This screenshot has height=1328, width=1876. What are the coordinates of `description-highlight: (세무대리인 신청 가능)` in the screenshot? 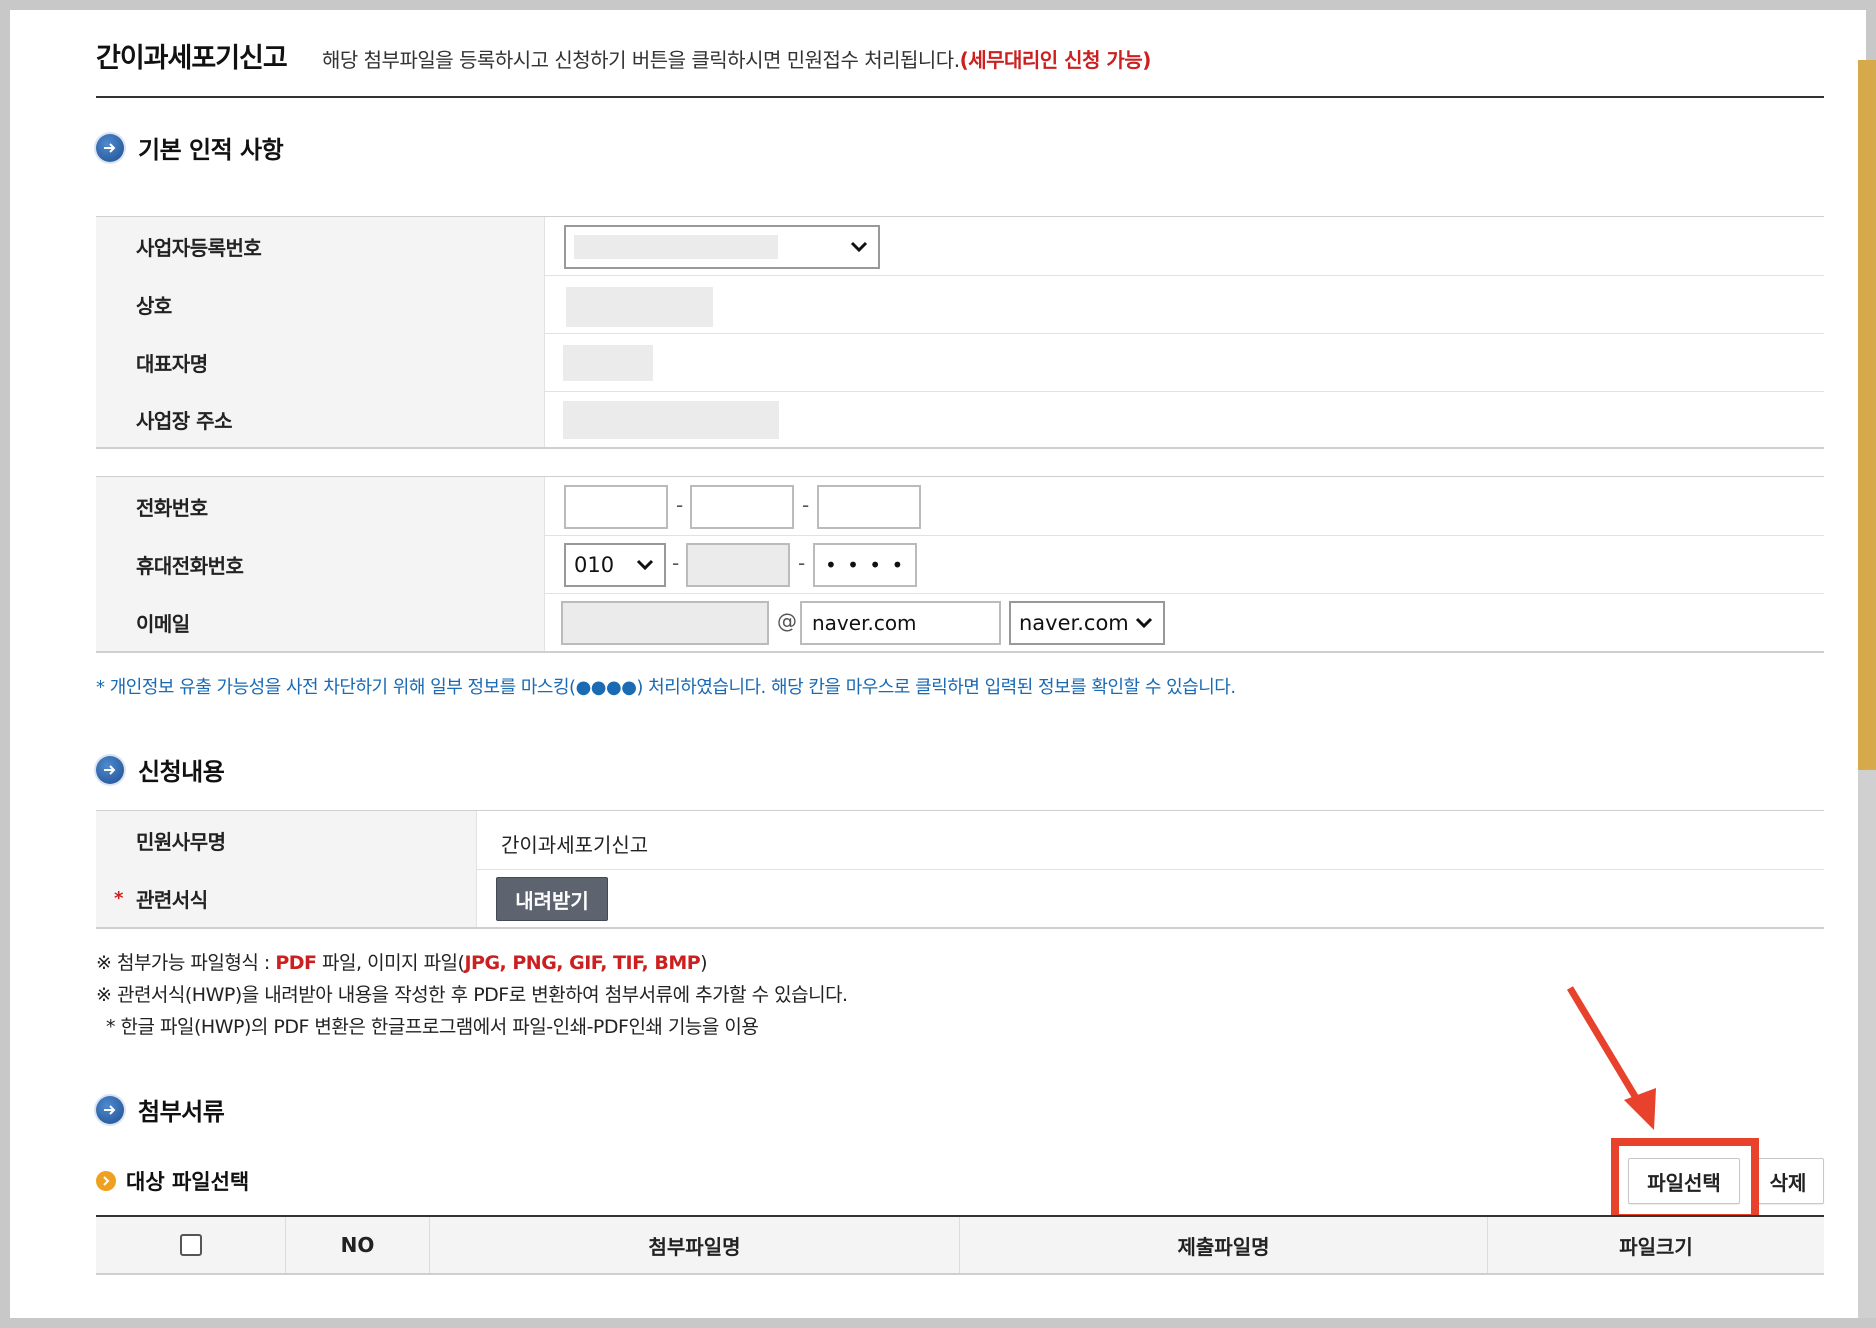 It's located at (1055, 60).